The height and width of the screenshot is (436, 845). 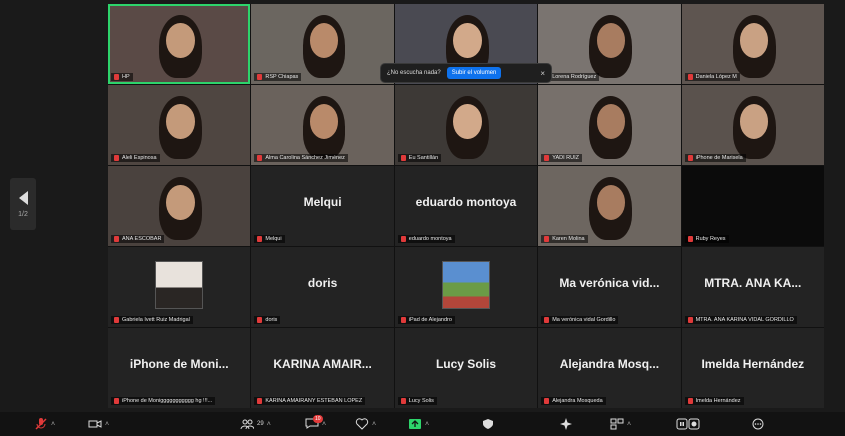 I want to click on camera-icon, so click(x=95, y=424).